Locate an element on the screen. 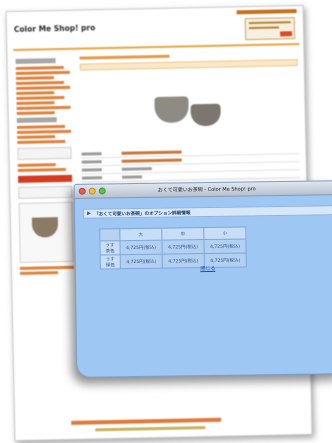  column-header: 小 is located at coordinates (224, 233).